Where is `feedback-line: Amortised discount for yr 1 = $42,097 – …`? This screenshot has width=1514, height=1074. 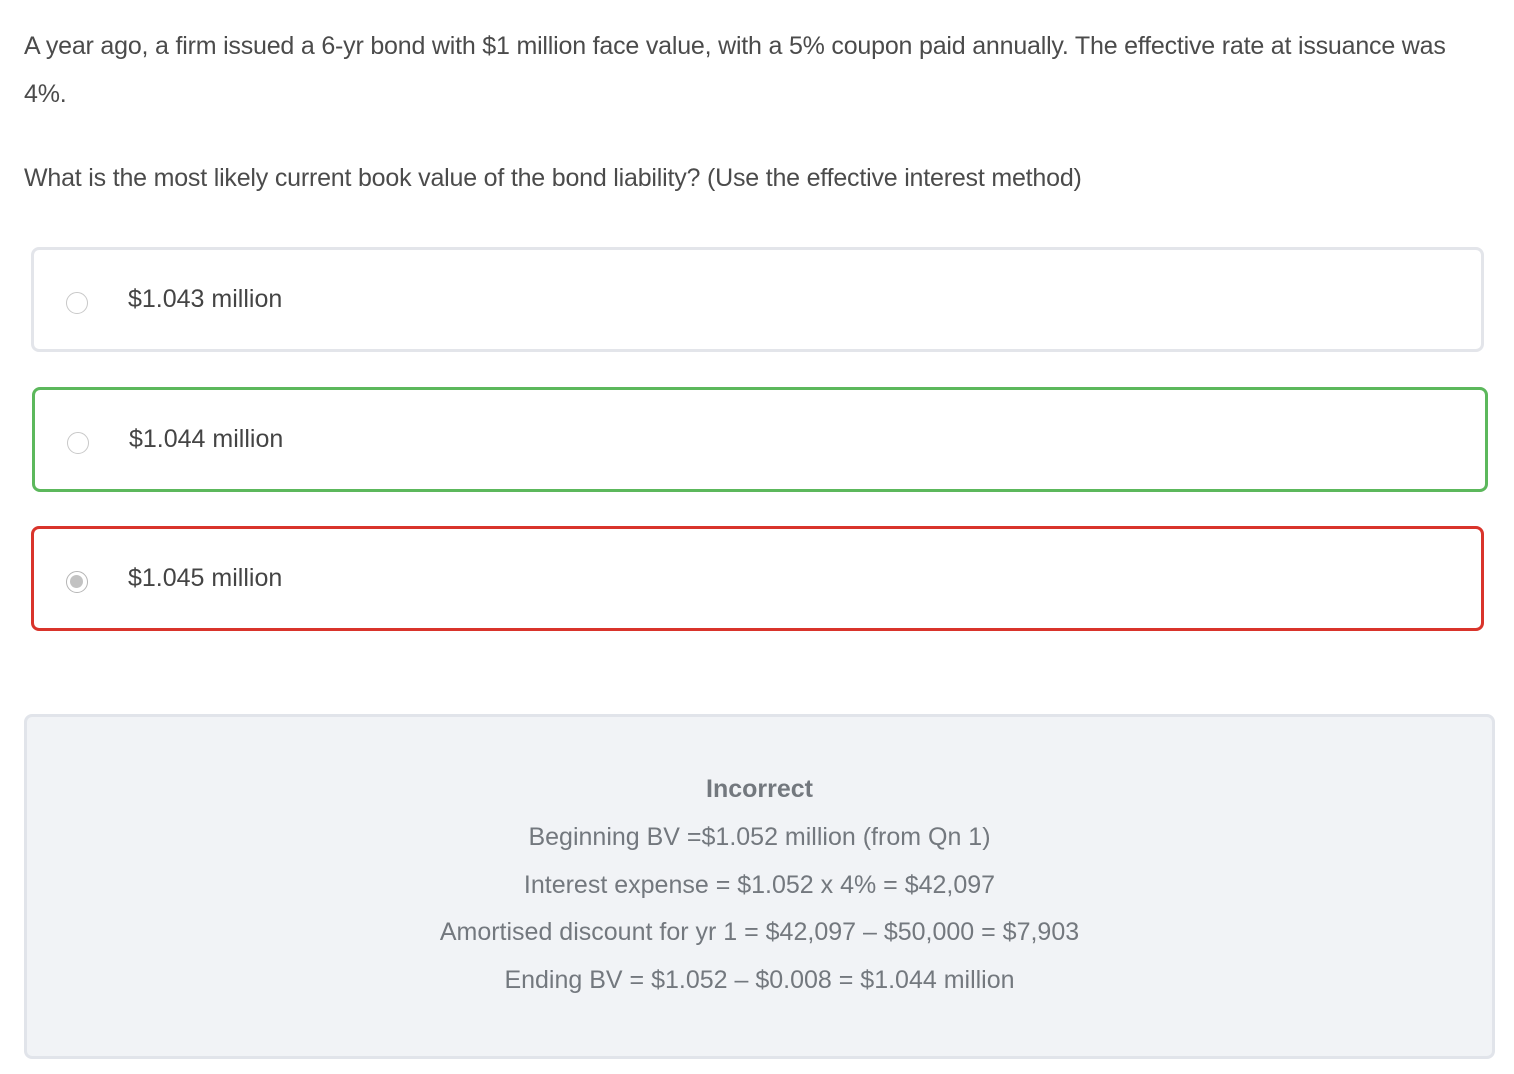 feedback-line: Amortised discount for yr 1 = $42,097 – … is located at coordinates (759, 932).